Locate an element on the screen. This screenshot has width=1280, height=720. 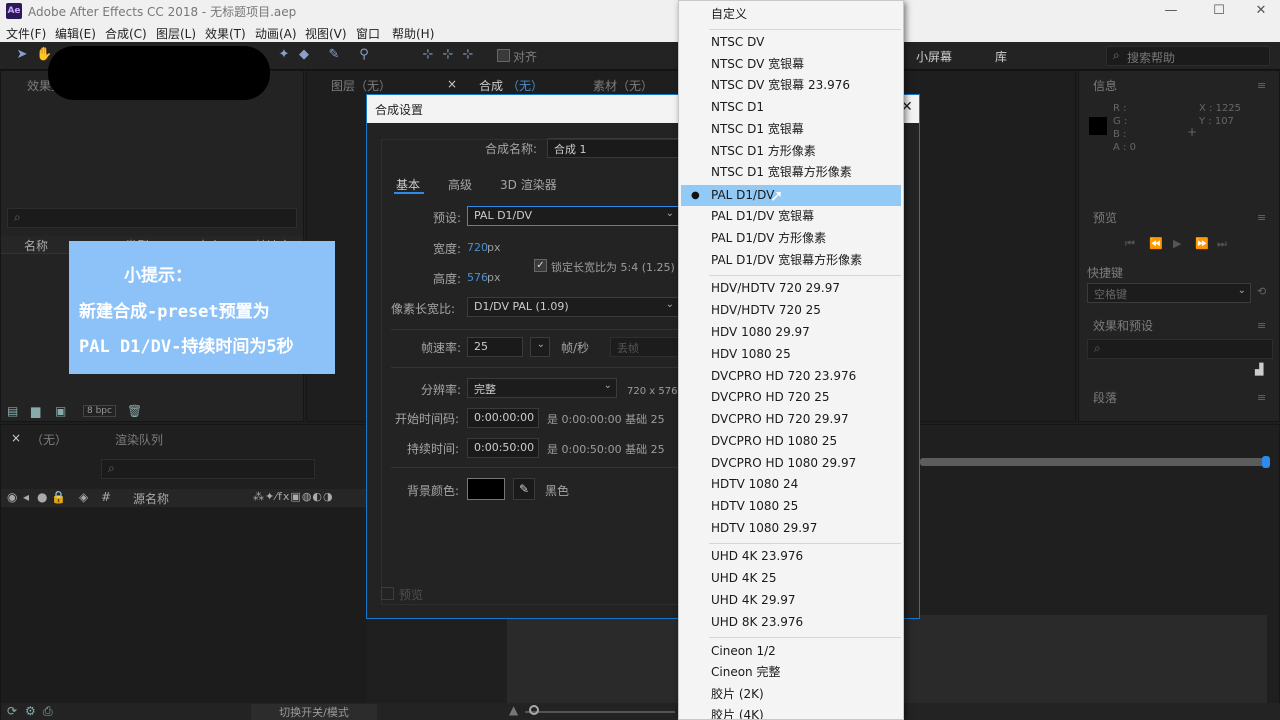
minimize-button: — is located at coordinates (1171, 11).